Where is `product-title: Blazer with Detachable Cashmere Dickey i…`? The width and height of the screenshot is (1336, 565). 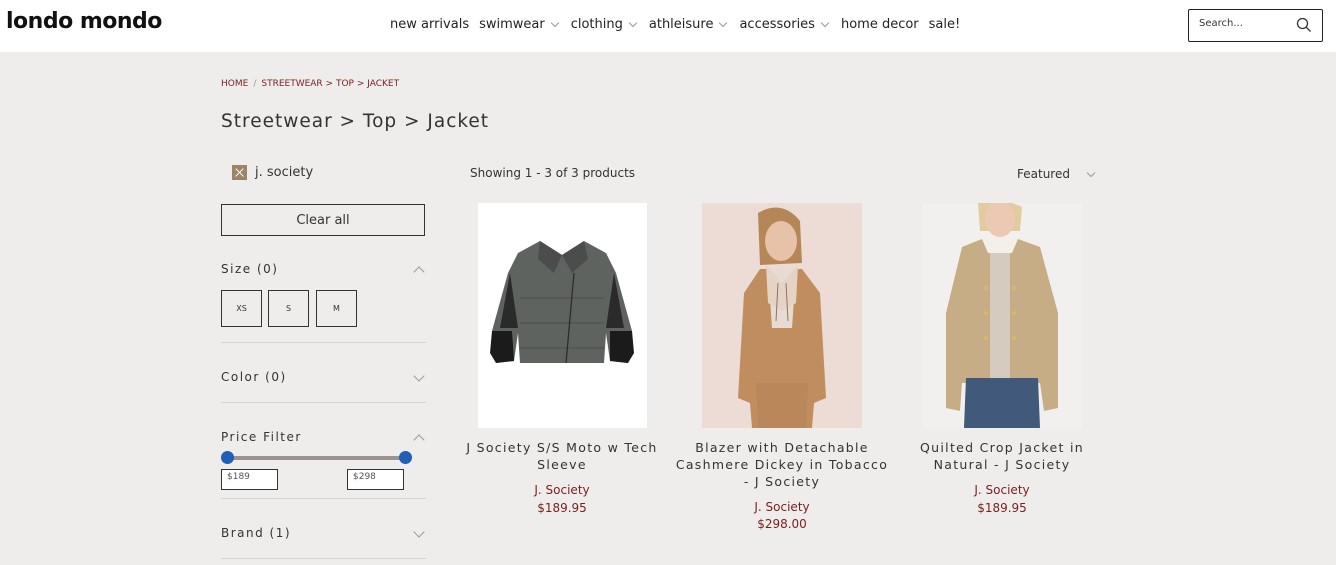
product-title: Blazer with Detachable Cashmere Dickey i… is located at coordinates (782, 464).